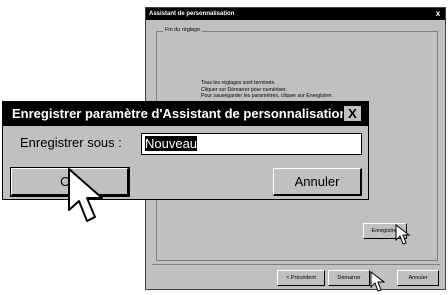 This screenshot has height=295, width=448. What do you see at coordinates (352, 113) in the screenshot?
I see `close-icon: X` at bounding box center [352, 113].